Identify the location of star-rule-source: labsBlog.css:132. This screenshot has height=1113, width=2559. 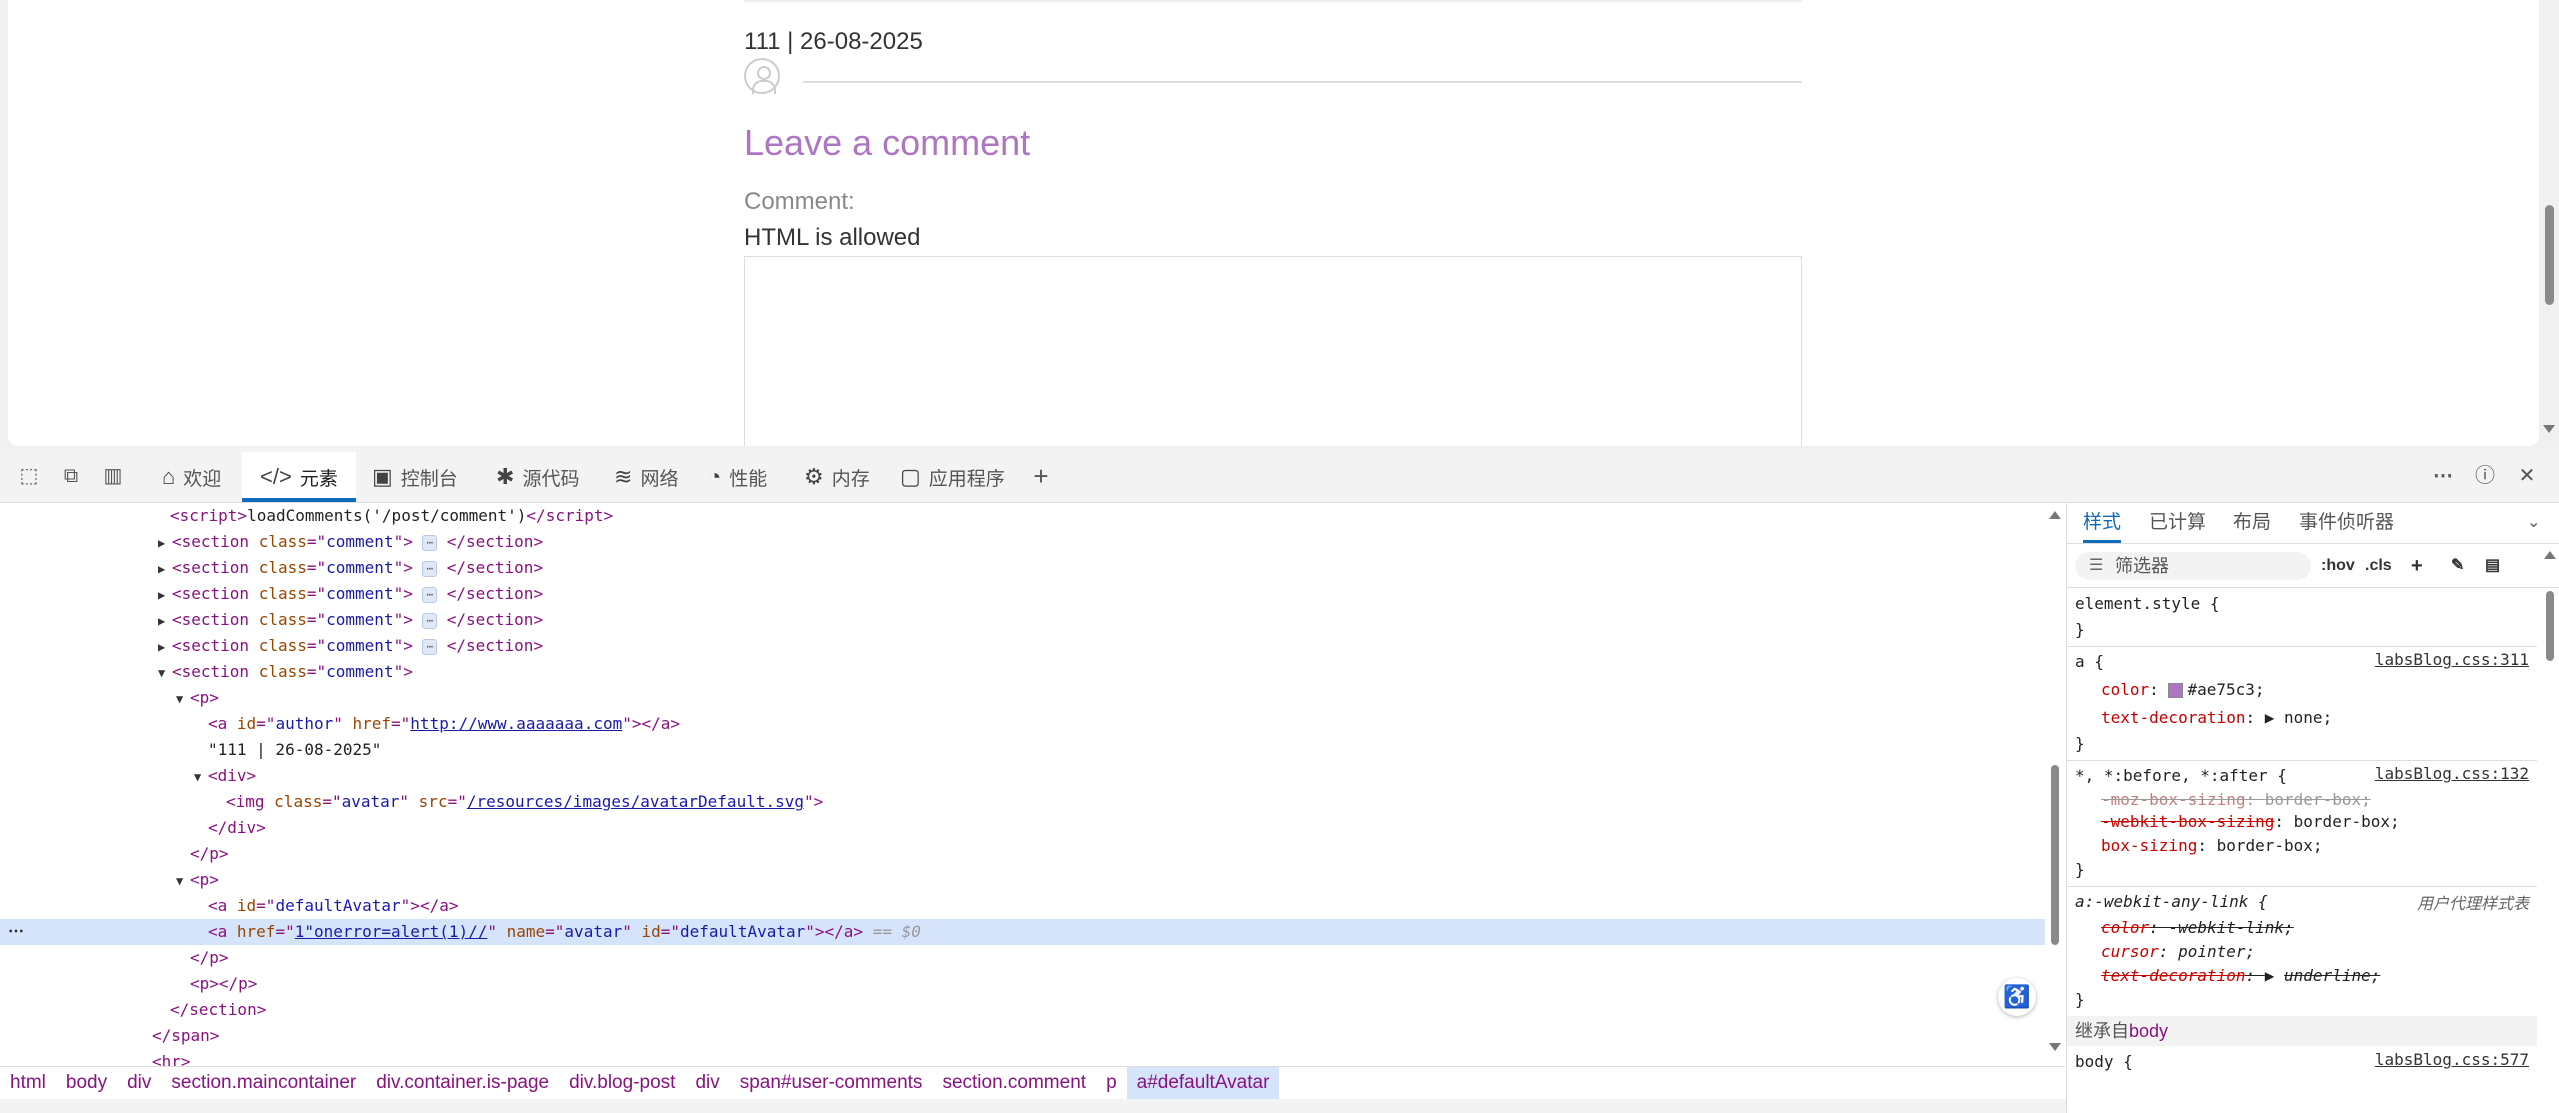
(2452, 773).